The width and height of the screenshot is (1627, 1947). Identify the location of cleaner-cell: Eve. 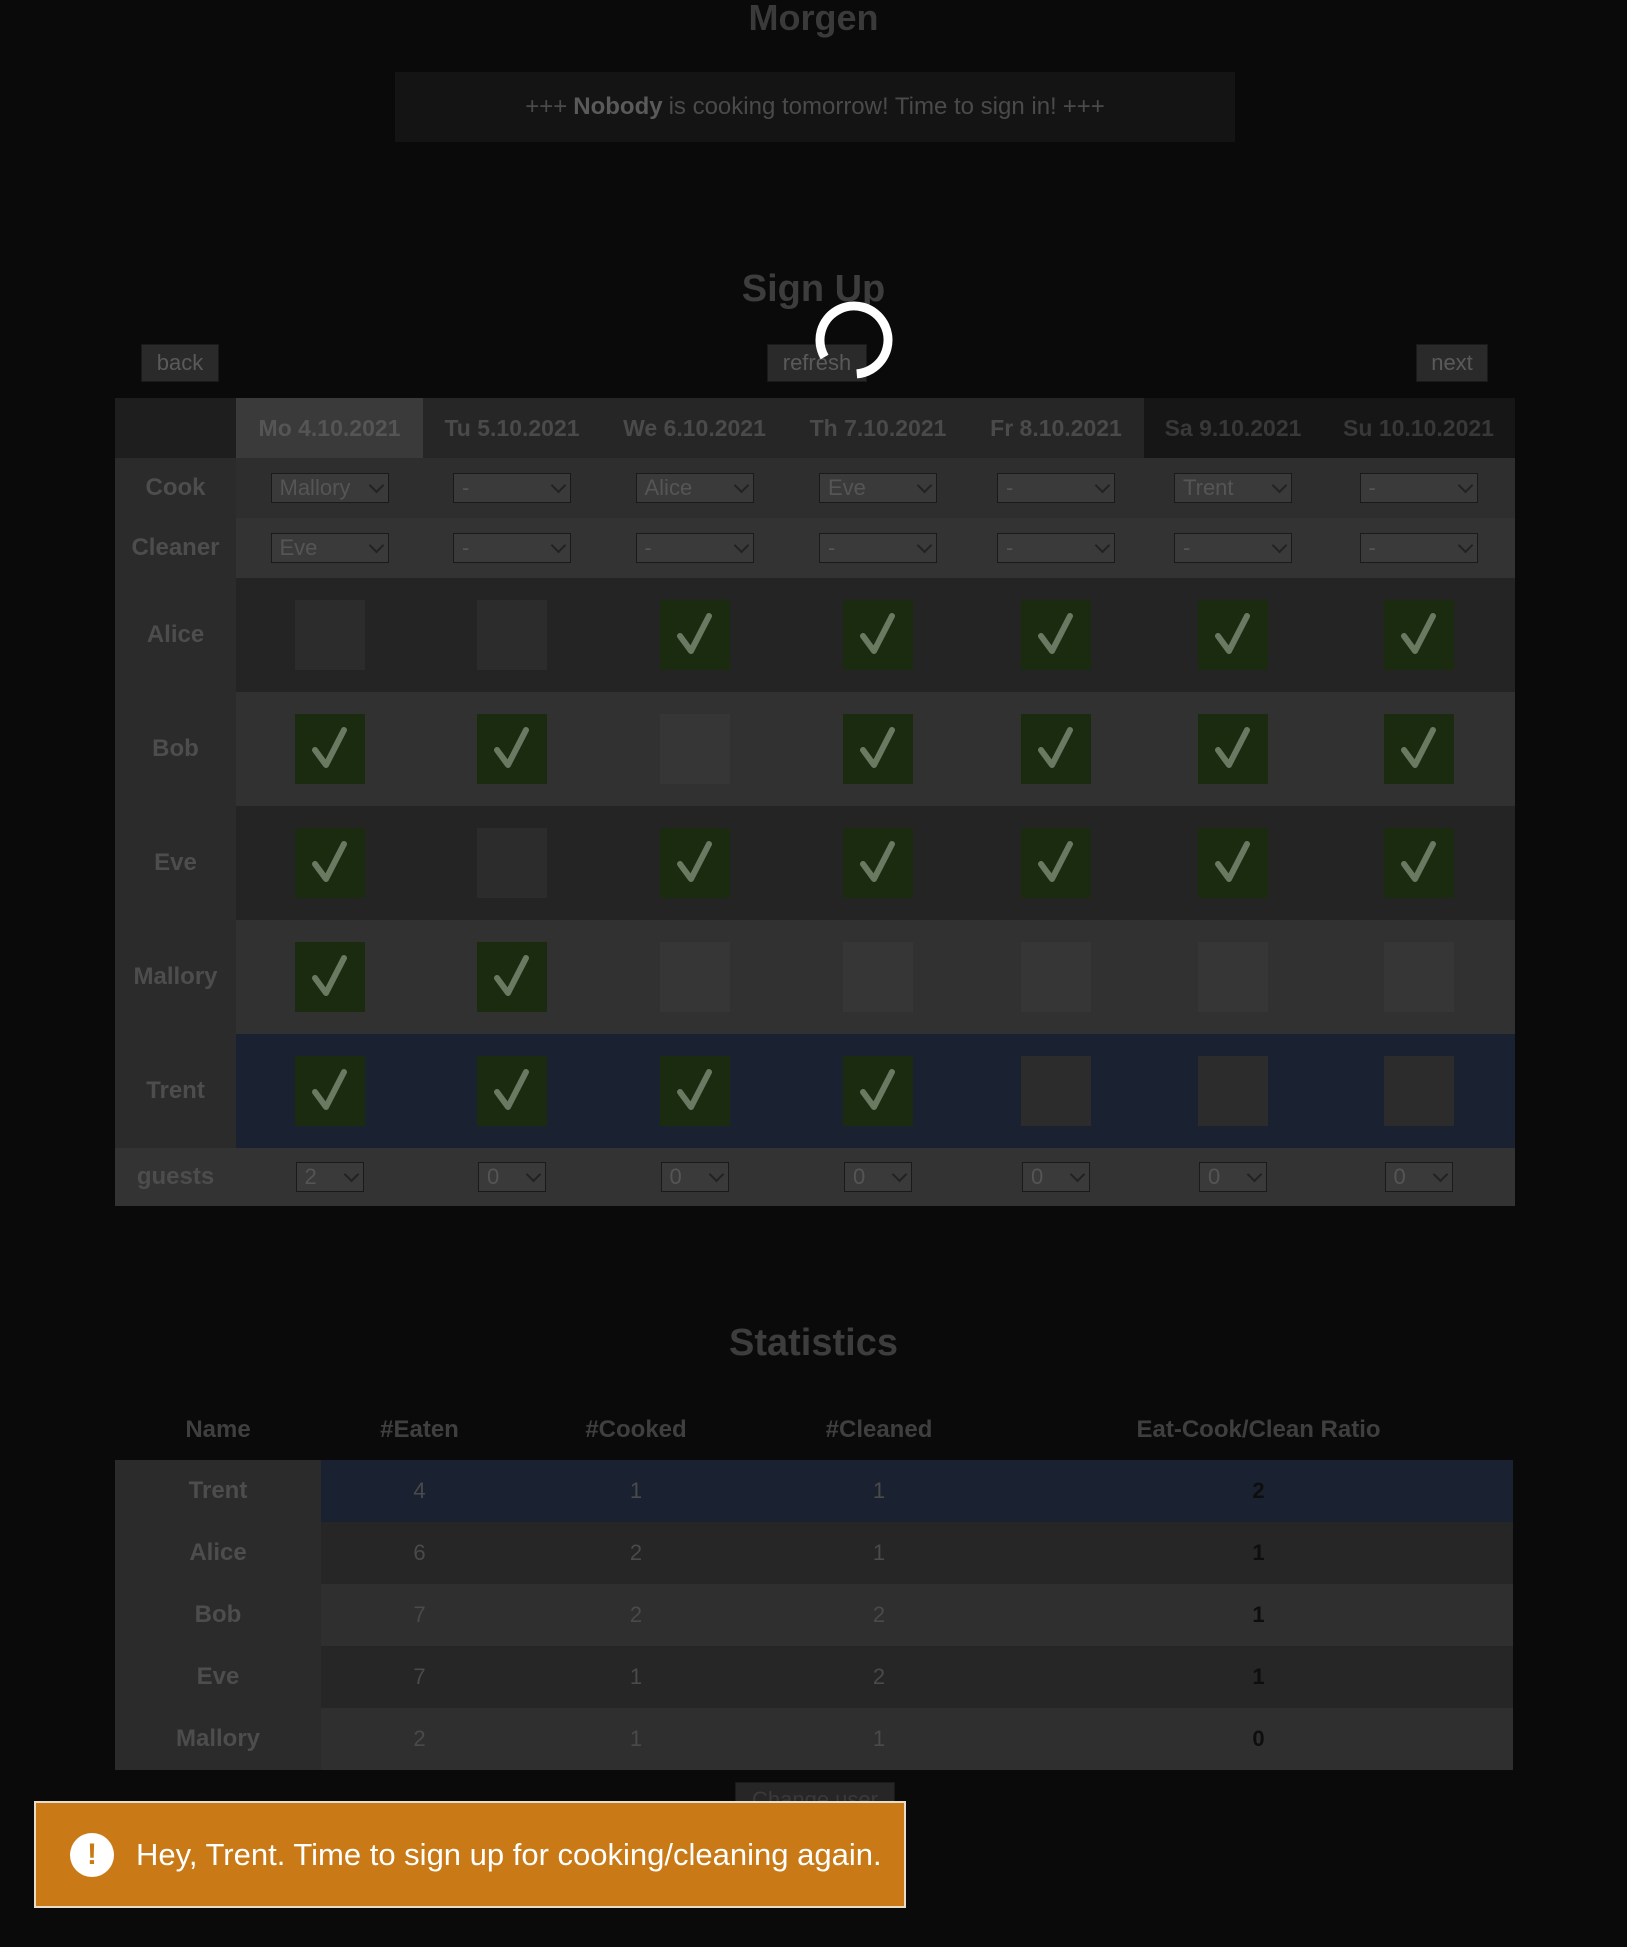
(329, 548).